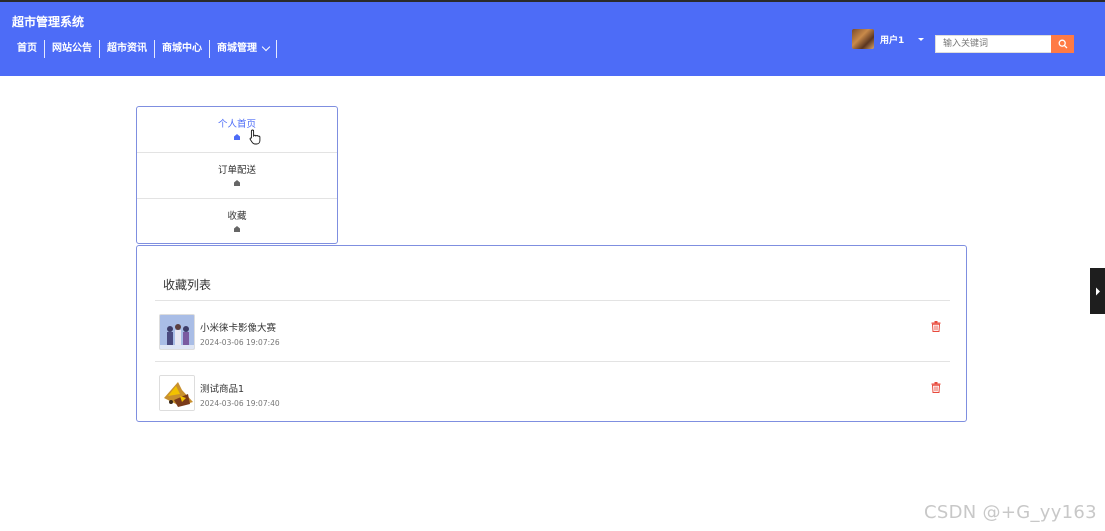  I want to click on tab-personal-home: 个人首页, so click(237, 130).